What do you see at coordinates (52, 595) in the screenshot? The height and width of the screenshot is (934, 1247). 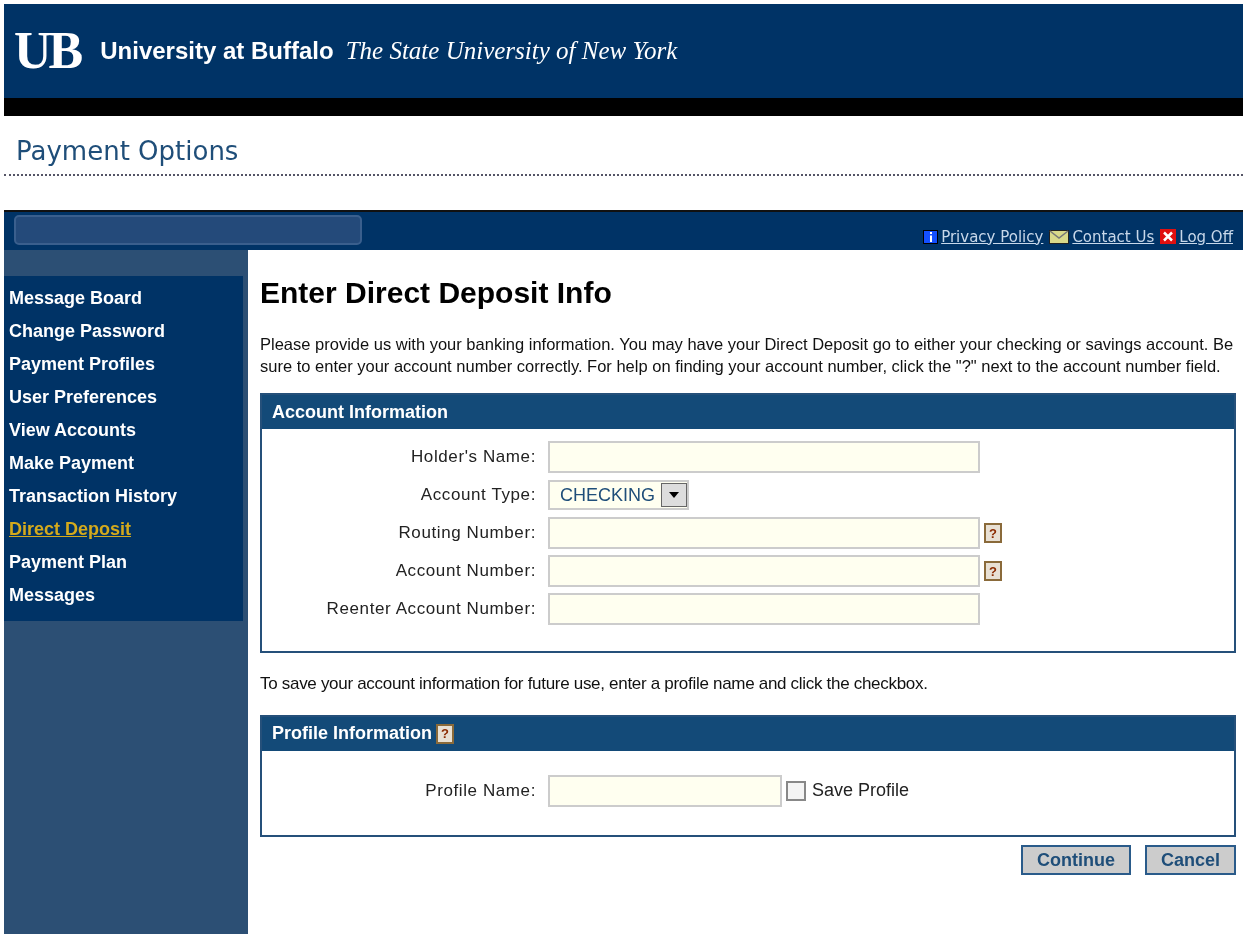 I see `sidebar-item: Messages` at bounding box center [52, 595].